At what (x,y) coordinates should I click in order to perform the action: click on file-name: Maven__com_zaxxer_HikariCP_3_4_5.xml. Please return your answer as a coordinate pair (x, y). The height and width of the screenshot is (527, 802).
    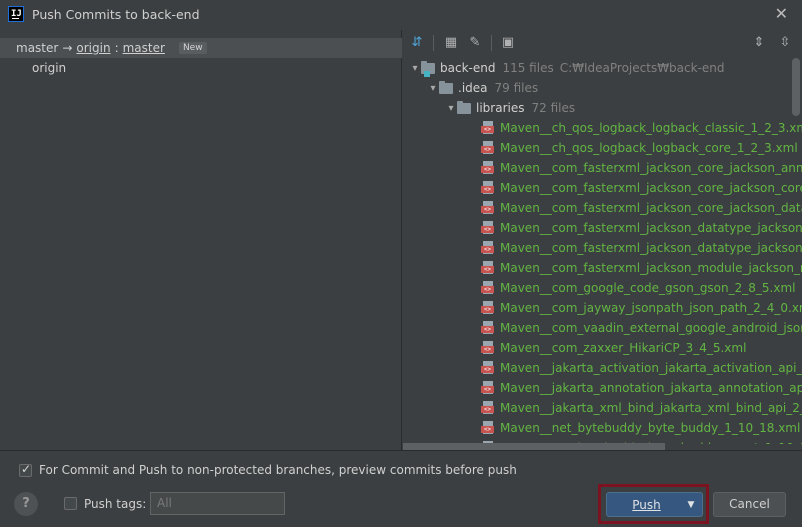
    Looking at the image, I should click on (623, 348).